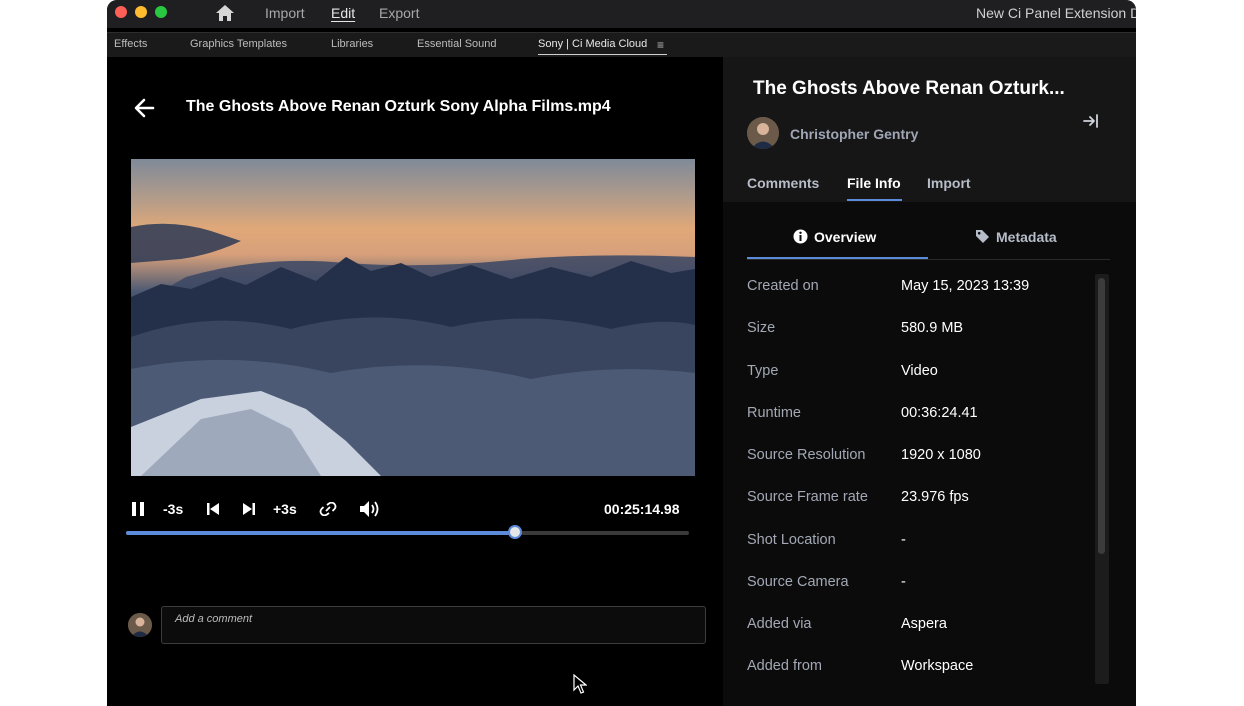  I want to click on panel-tab-libraries: Libraries, so click(352, 44).